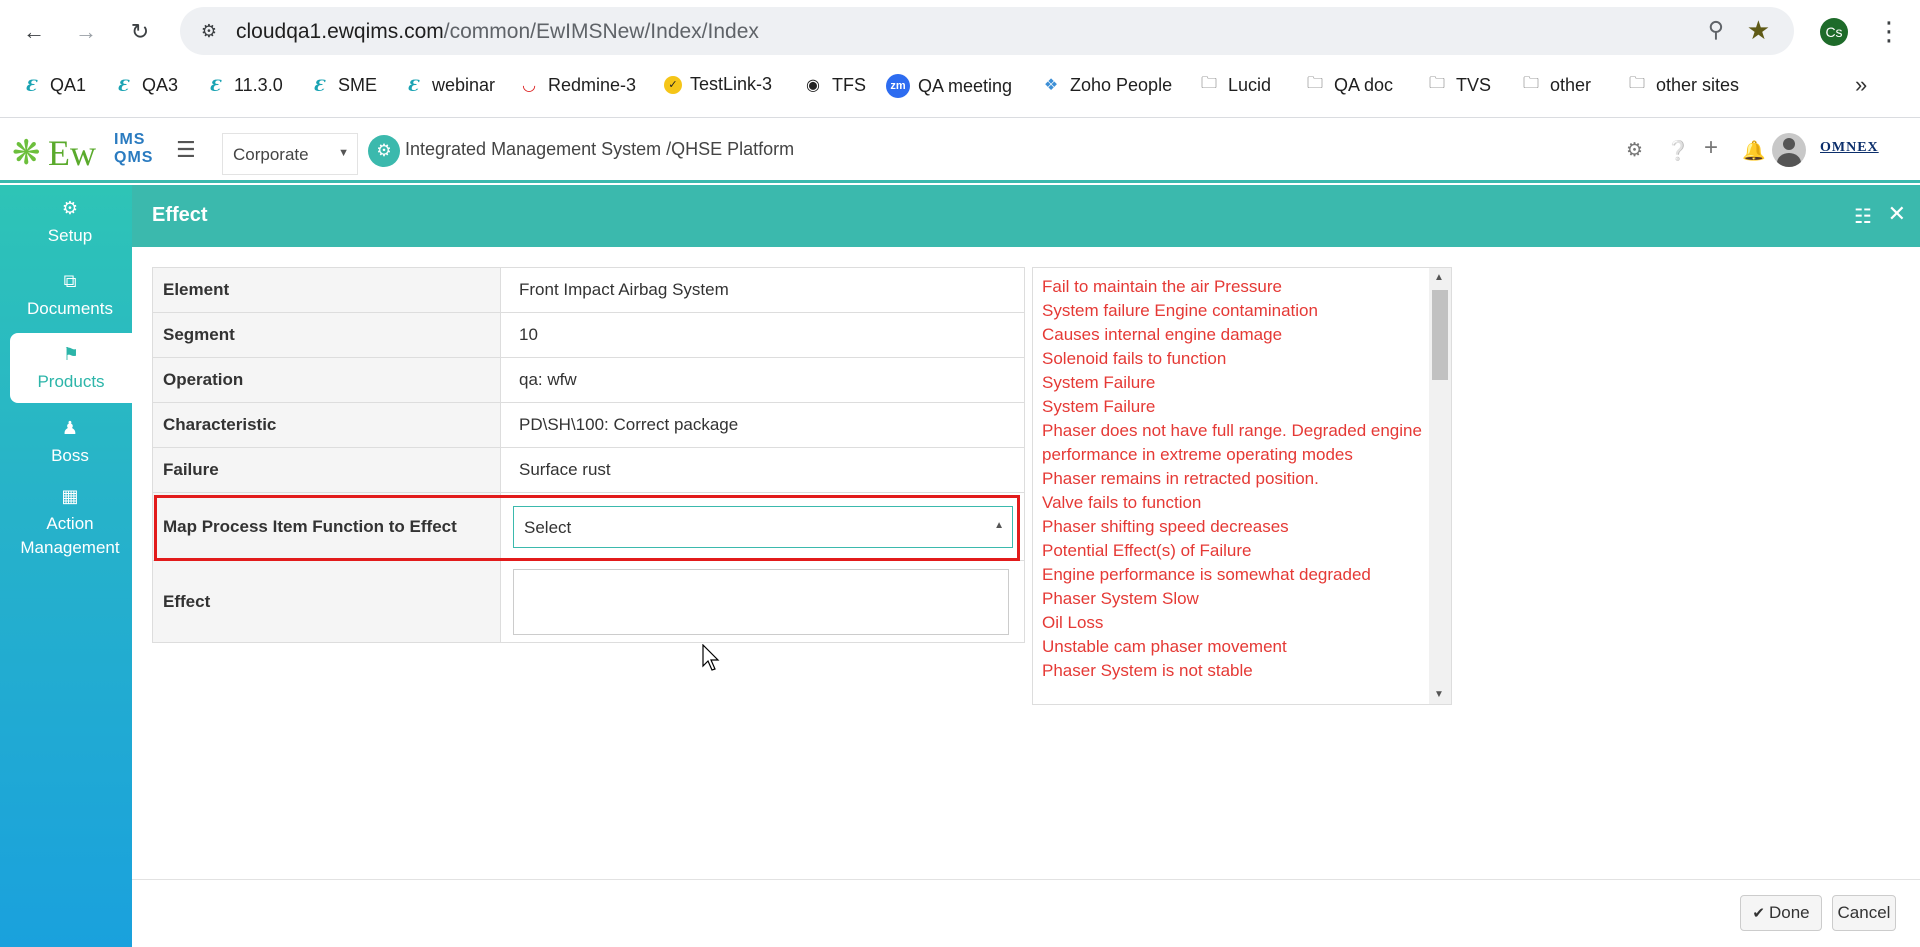  What do you see at coordinates (1026, 216) in the screenshot?
I see `modal-header: Effect ☷ ✕` at bounding box center [1026, 216].